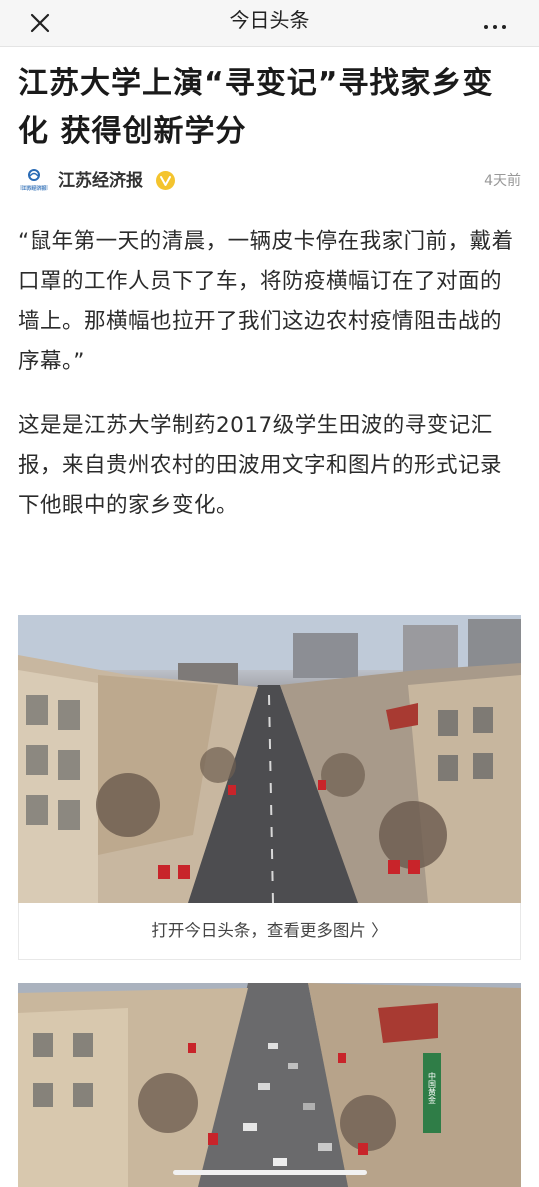 This screenshot has width=539, height=1187. I want to click on source-row: 江苏经济报 江苏经济报 4天前, so click(269, 181).